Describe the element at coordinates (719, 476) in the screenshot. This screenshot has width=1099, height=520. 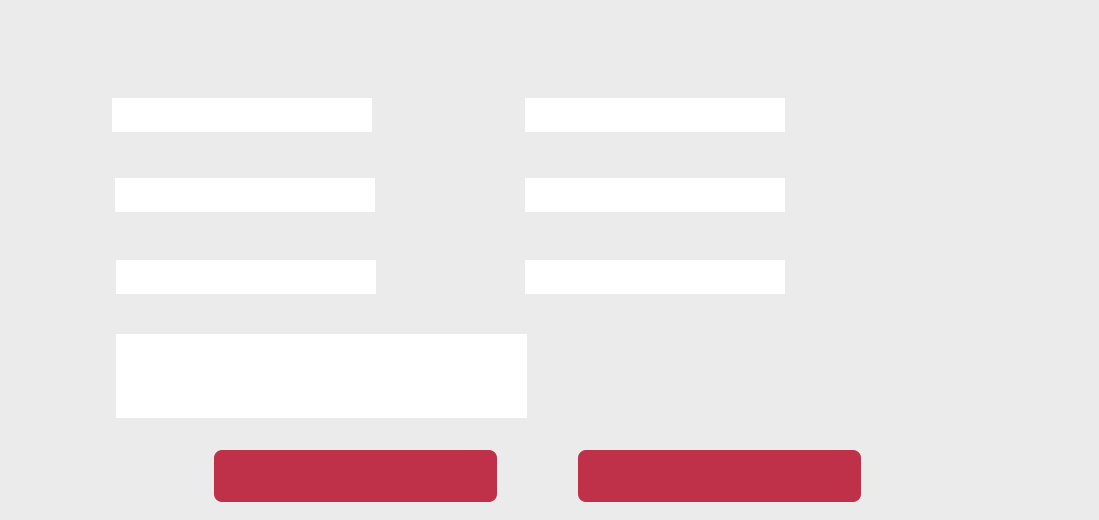
I see `right-action-button` at that location.